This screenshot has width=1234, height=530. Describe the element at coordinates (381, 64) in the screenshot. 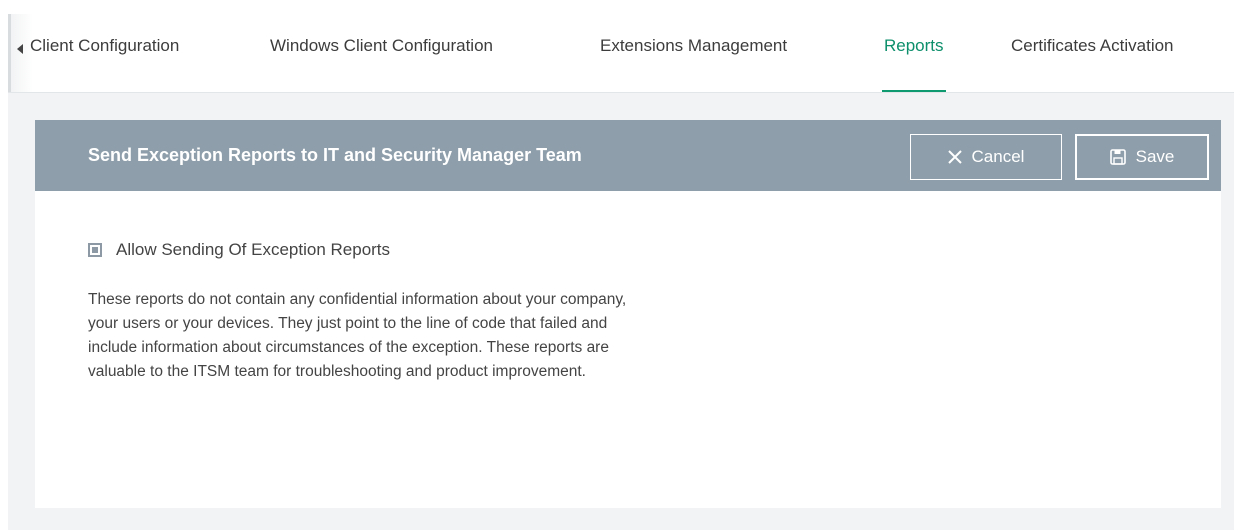

I see `tab-windows-client-configuration: Windows Client Configuration` at that location.